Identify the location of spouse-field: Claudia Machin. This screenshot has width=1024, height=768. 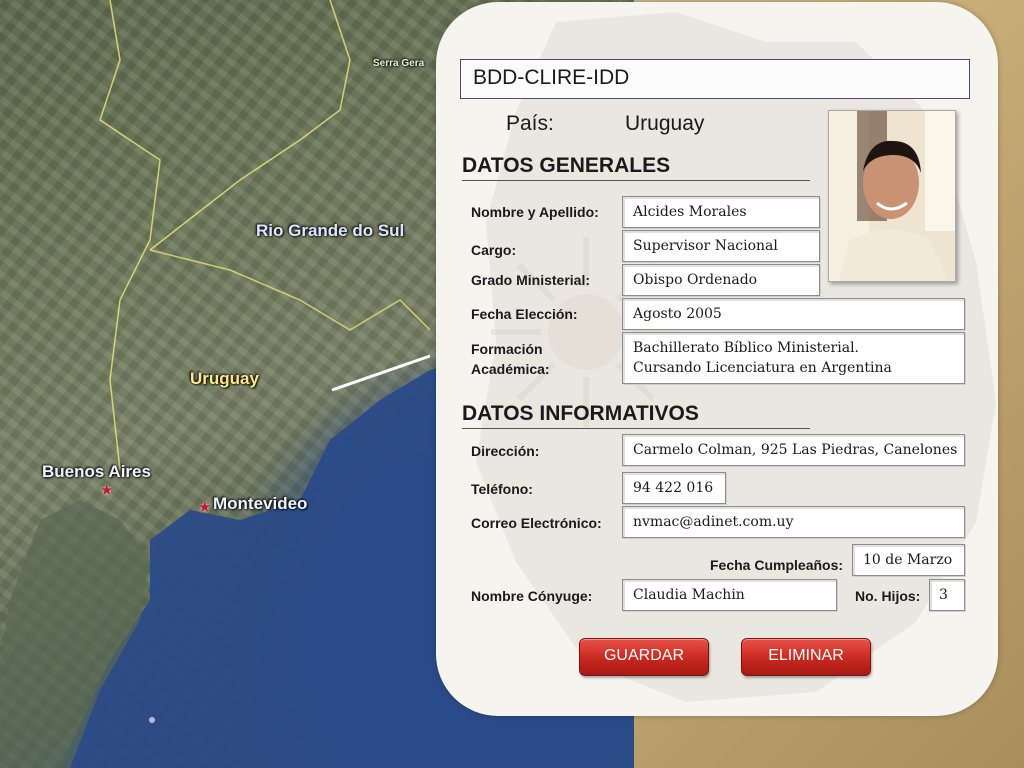
(729, 595).